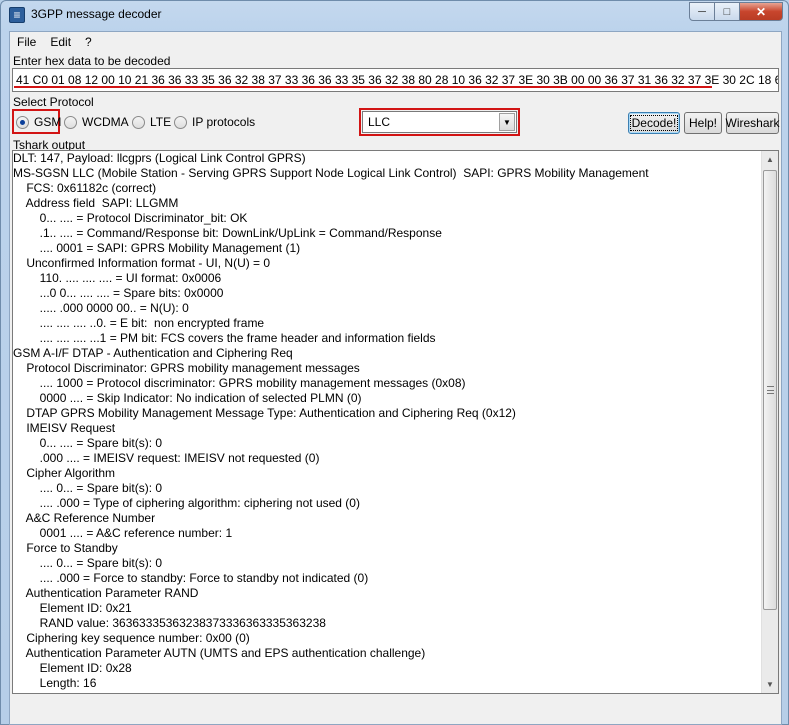  I want to click on window-controls: ─ □ ✕, so click(736, 12).